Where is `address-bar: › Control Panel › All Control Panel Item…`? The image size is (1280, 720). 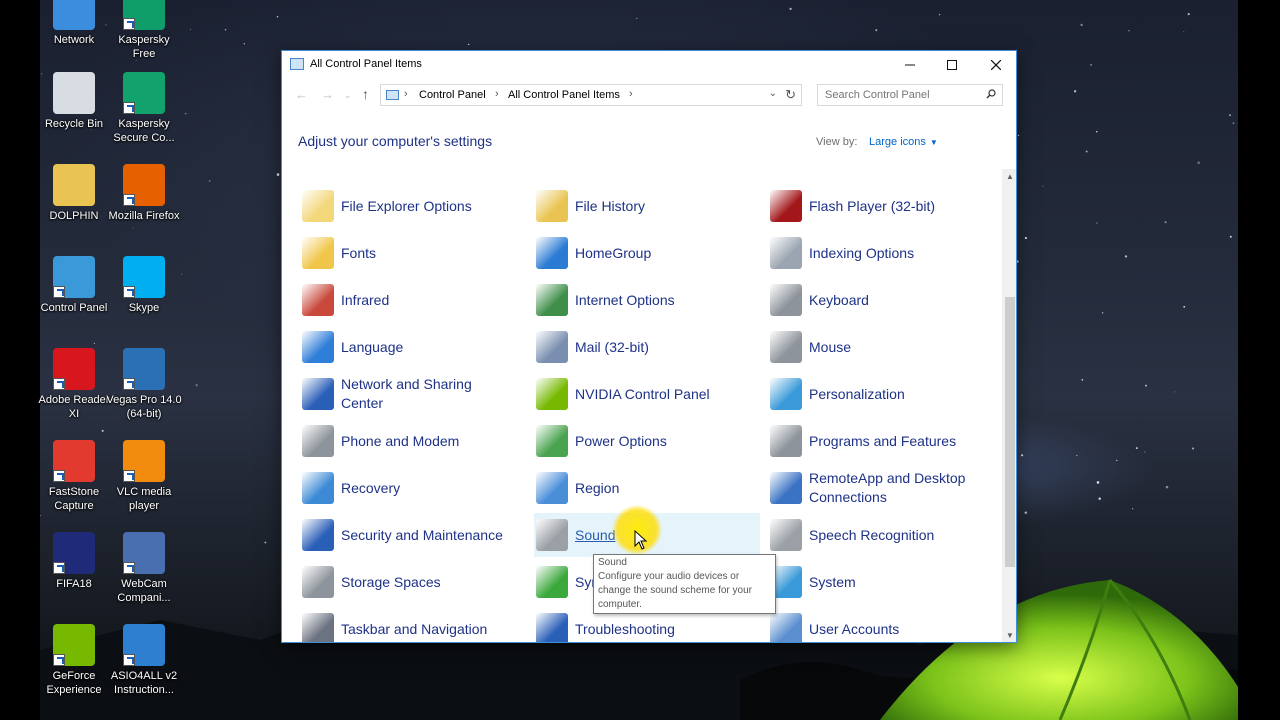 address-bar: › Control Panel › All Control Panel Item… is located at coordinates (591, 95).